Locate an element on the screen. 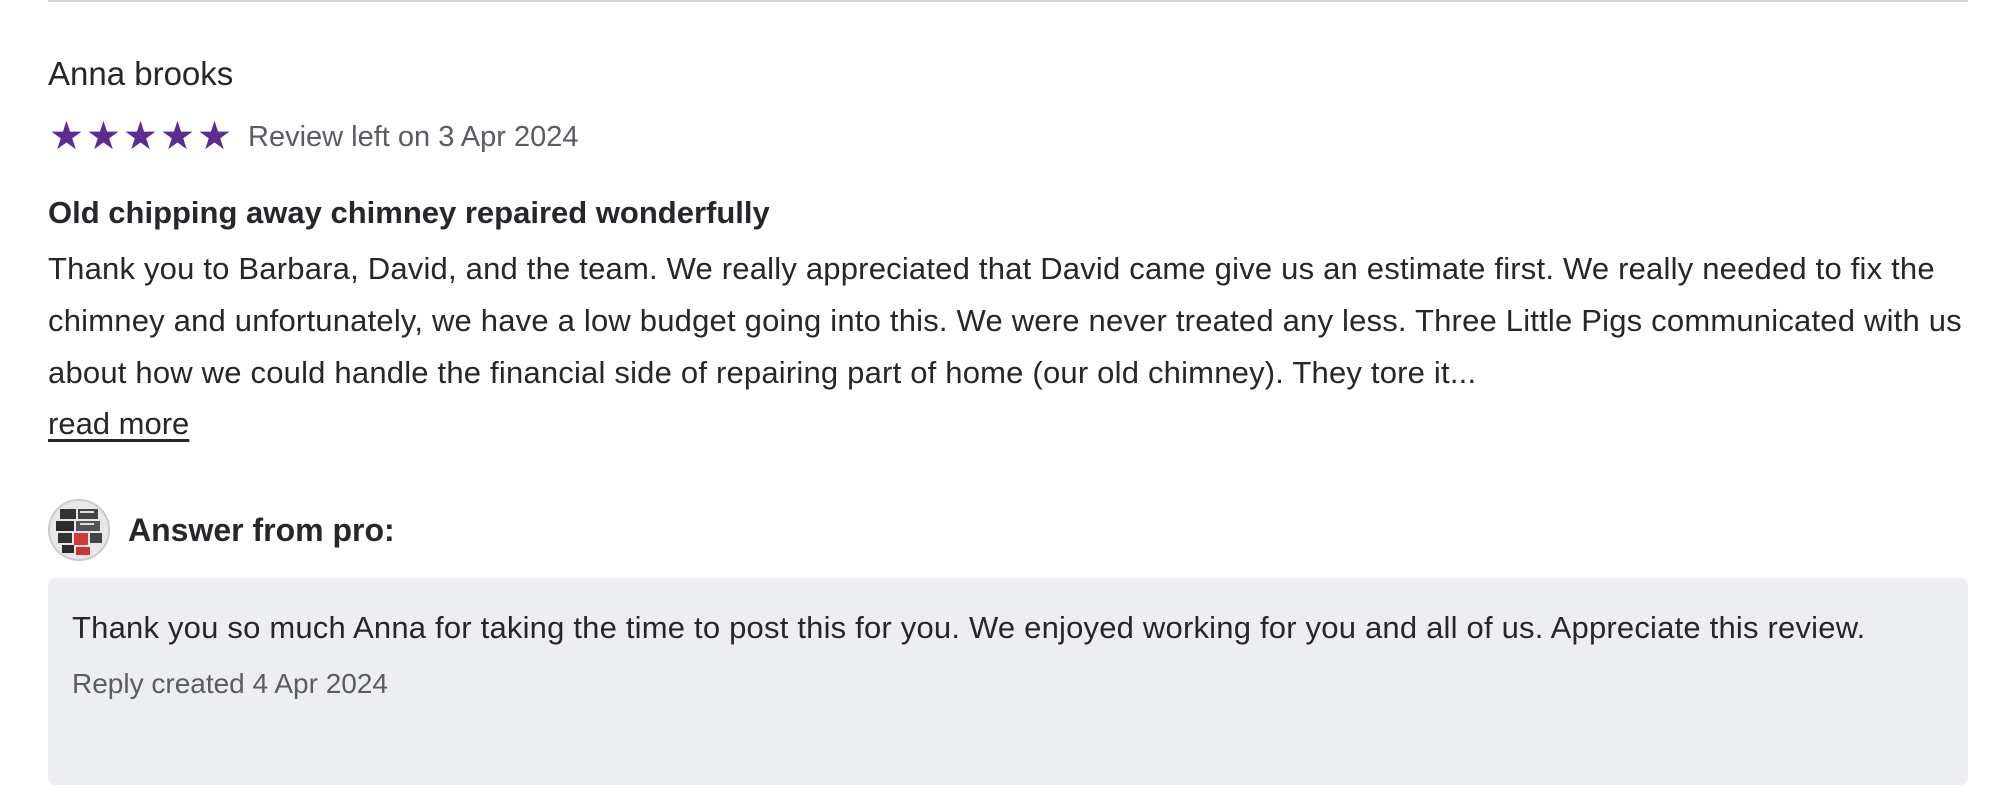 The image size is (2000, 796). divider is located at coordinates (1008, 1).